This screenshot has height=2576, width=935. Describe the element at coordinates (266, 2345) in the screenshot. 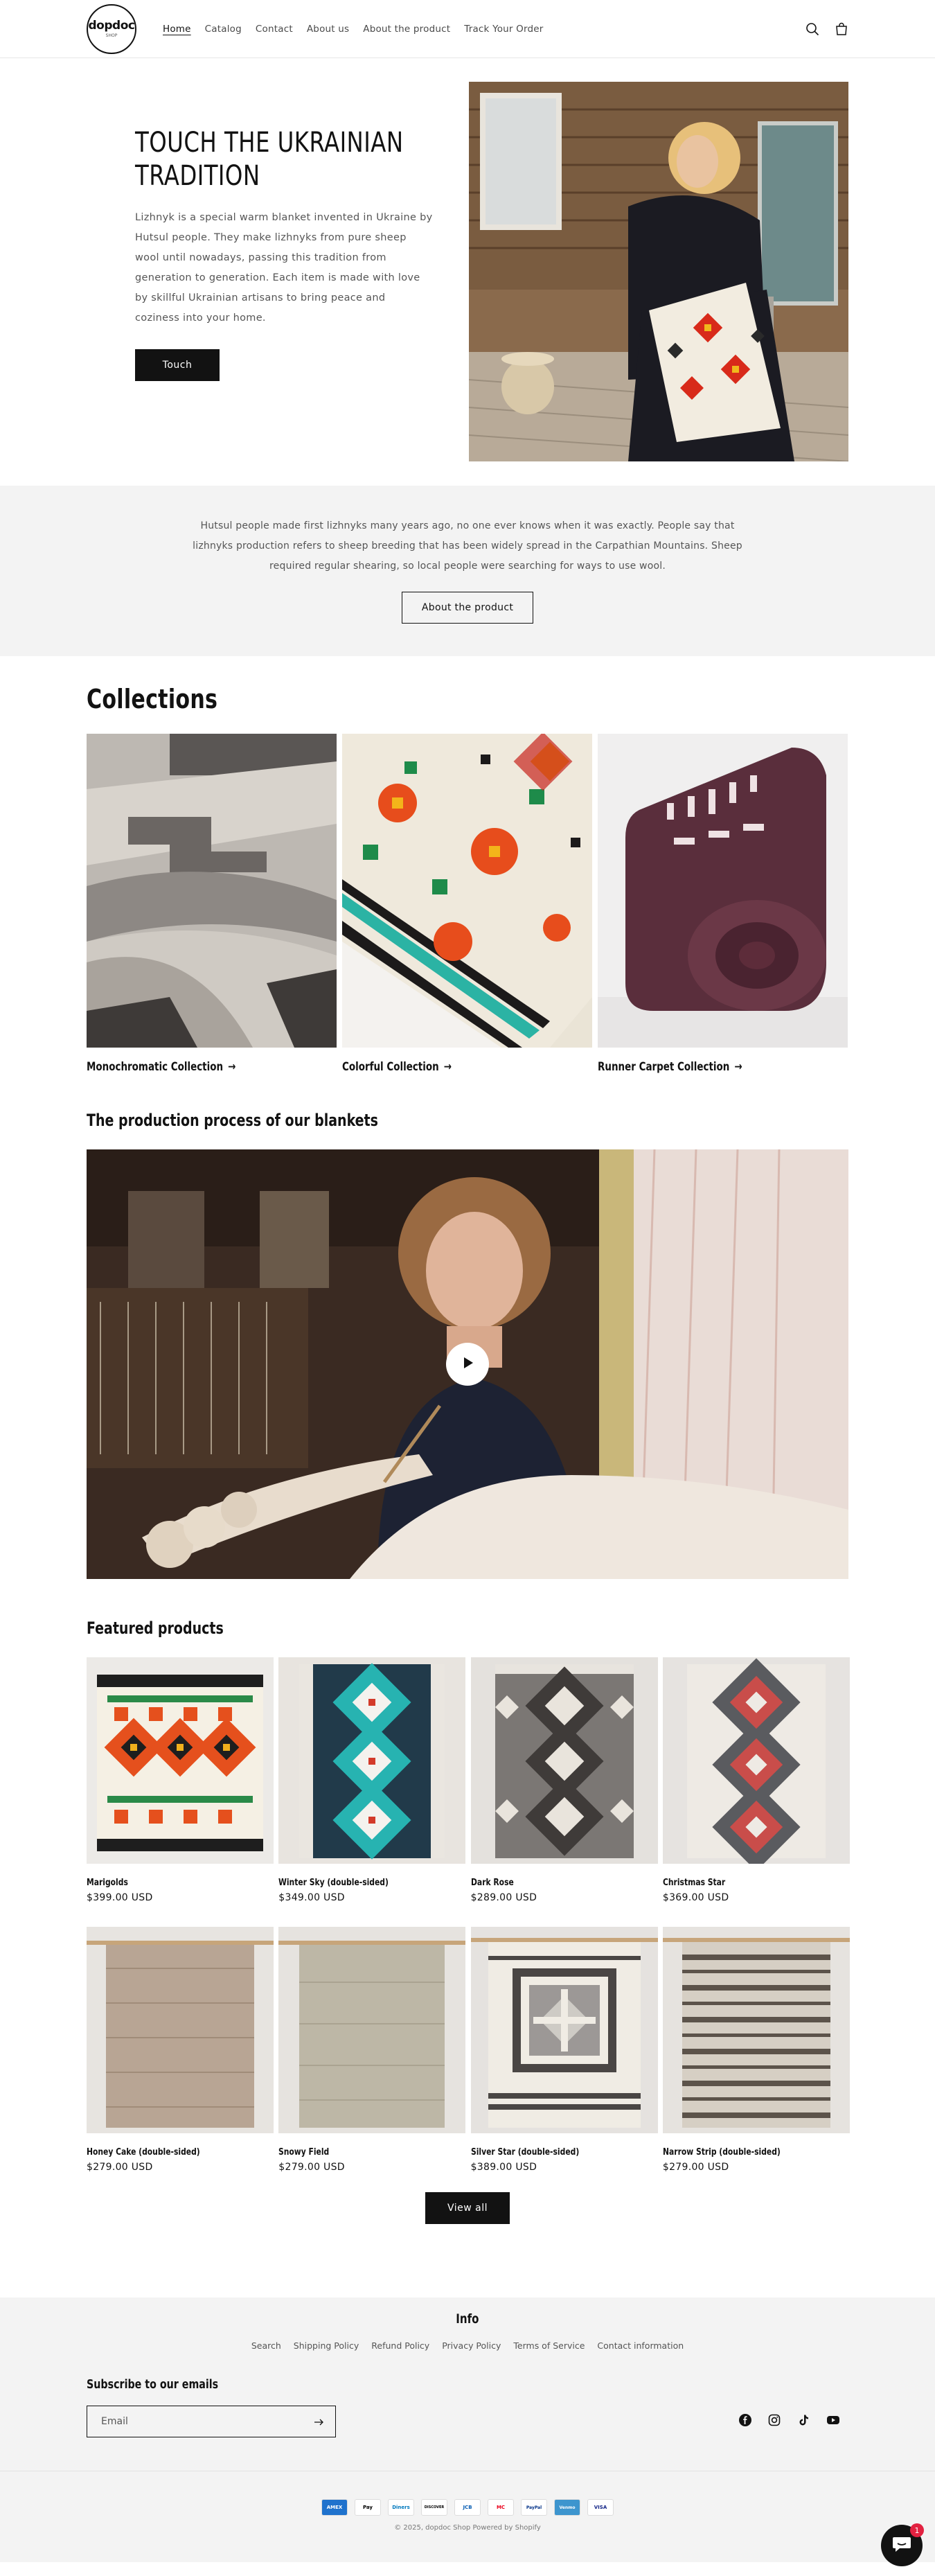

I see `footer-link-search: Search` at that location.